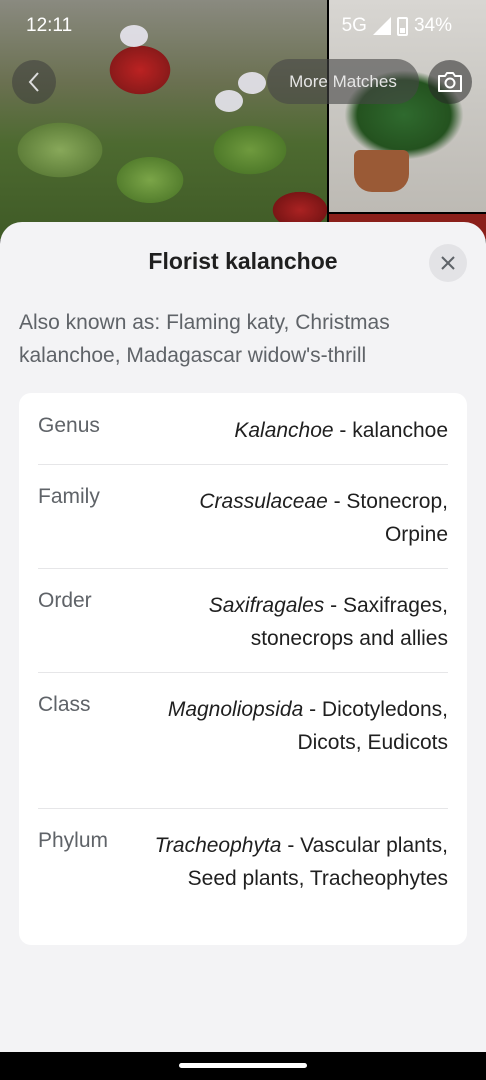 The image size is (486, 1080). Describe the element at coordinates (243, 26) in the screenshot. I see `status-bar: 12:11 5G 34%` at that location.